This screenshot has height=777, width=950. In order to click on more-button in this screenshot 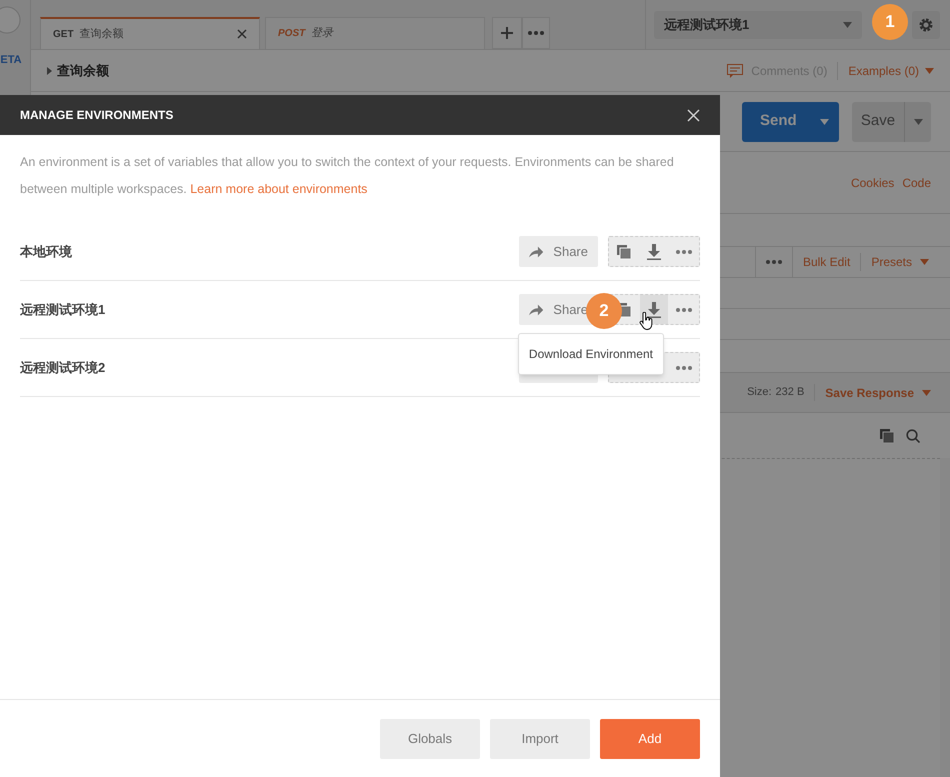, I will do `click(773, 262)`.